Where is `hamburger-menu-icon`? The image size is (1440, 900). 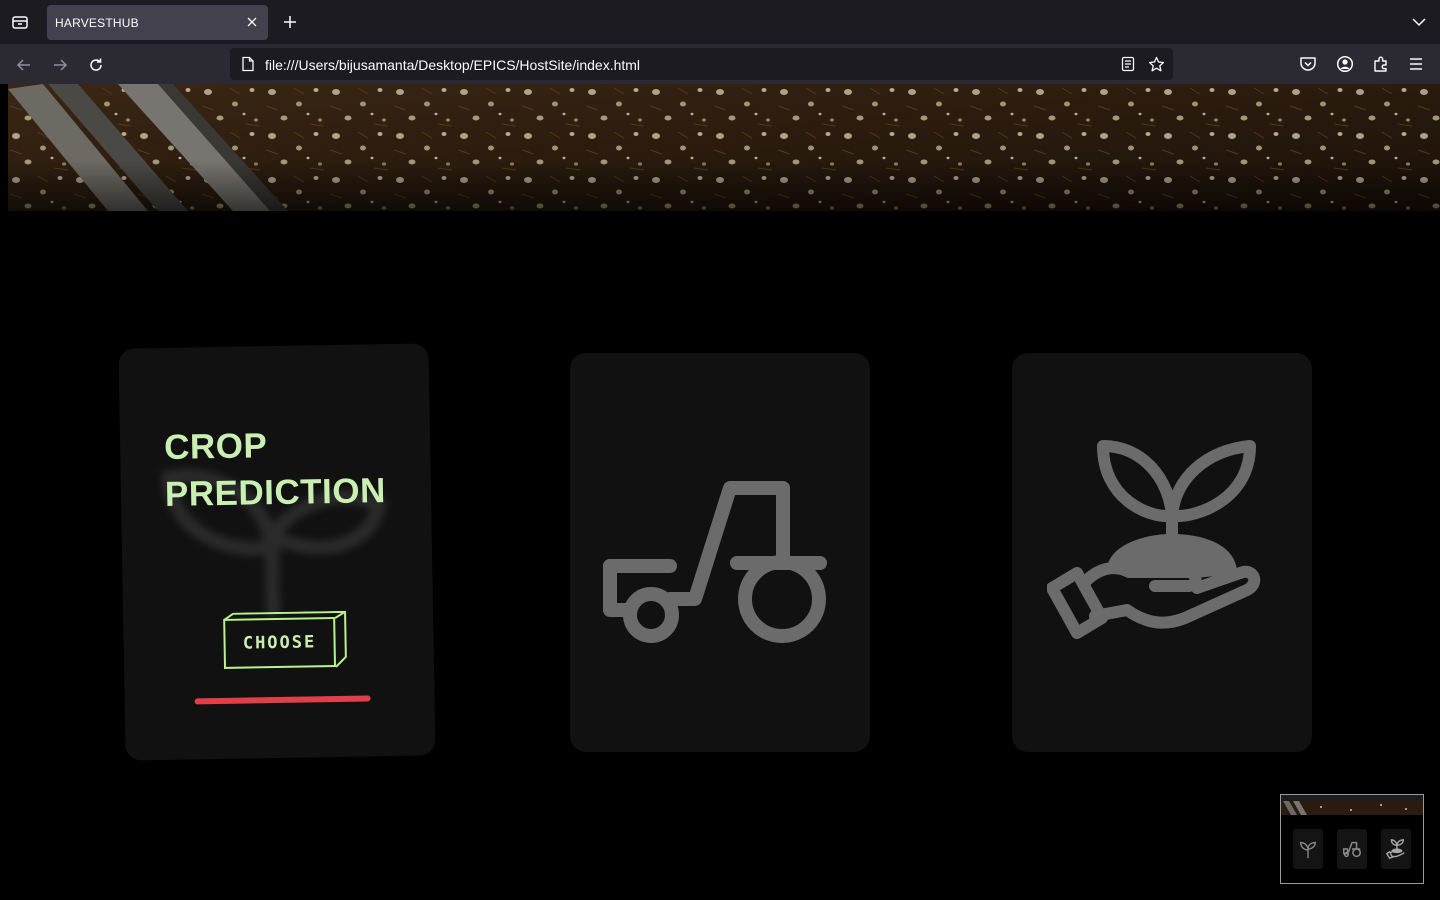 hamburger-menu-icon is located at coordinates (1416, 64).